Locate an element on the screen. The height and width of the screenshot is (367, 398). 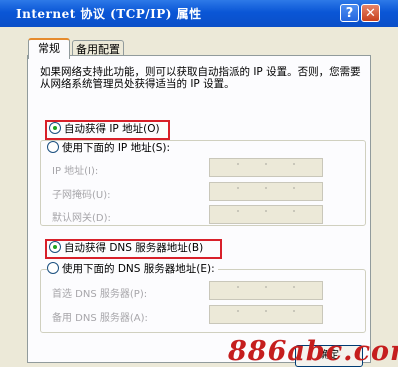
auto-ip-option: 自动获得 IP 地址(O) is located at coordinates (104, 129).